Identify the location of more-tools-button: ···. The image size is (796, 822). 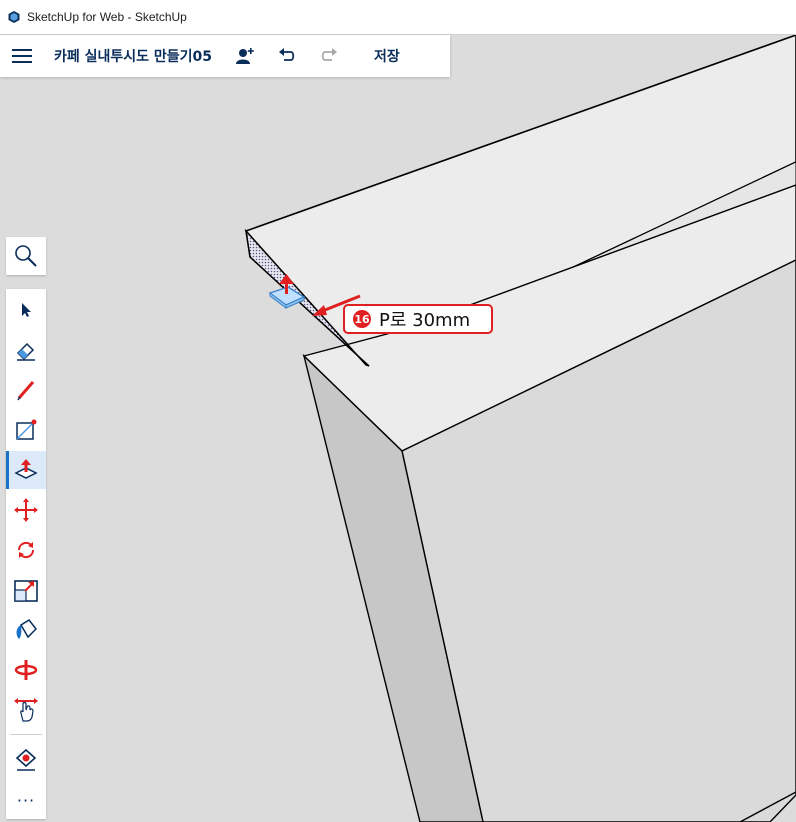
(26, 800).